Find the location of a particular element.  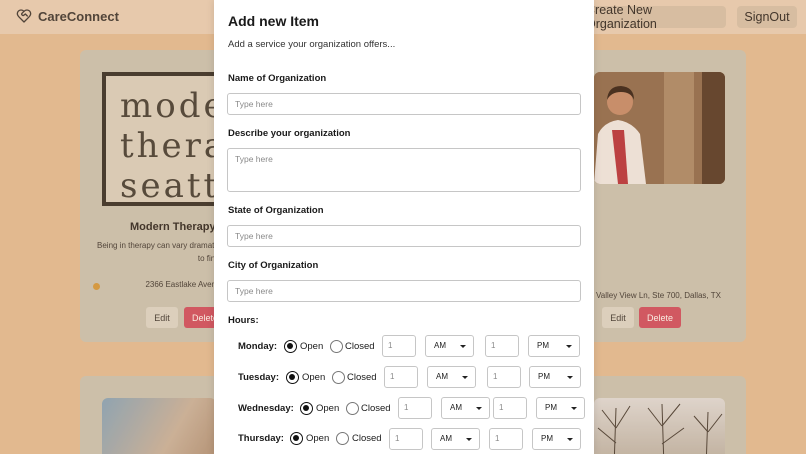

city-label: City of Organization is located at coordinates (273, 265).